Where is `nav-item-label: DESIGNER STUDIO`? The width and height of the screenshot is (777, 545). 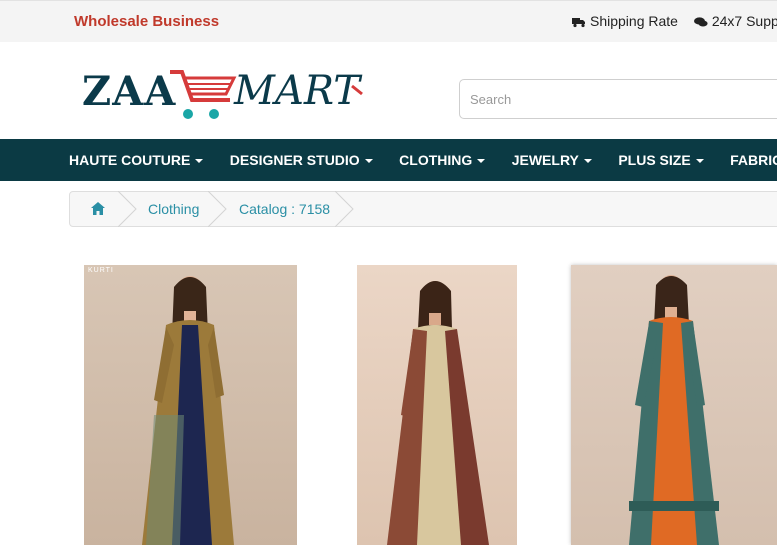
nav-item-label: DESIGNER STUDIO is located at coordinates (294, 160).